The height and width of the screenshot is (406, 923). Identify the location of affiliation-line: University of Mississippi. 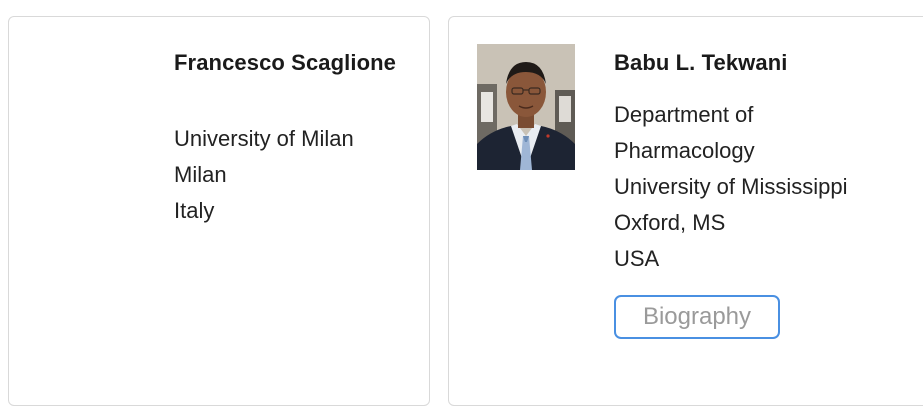
(731, 186).